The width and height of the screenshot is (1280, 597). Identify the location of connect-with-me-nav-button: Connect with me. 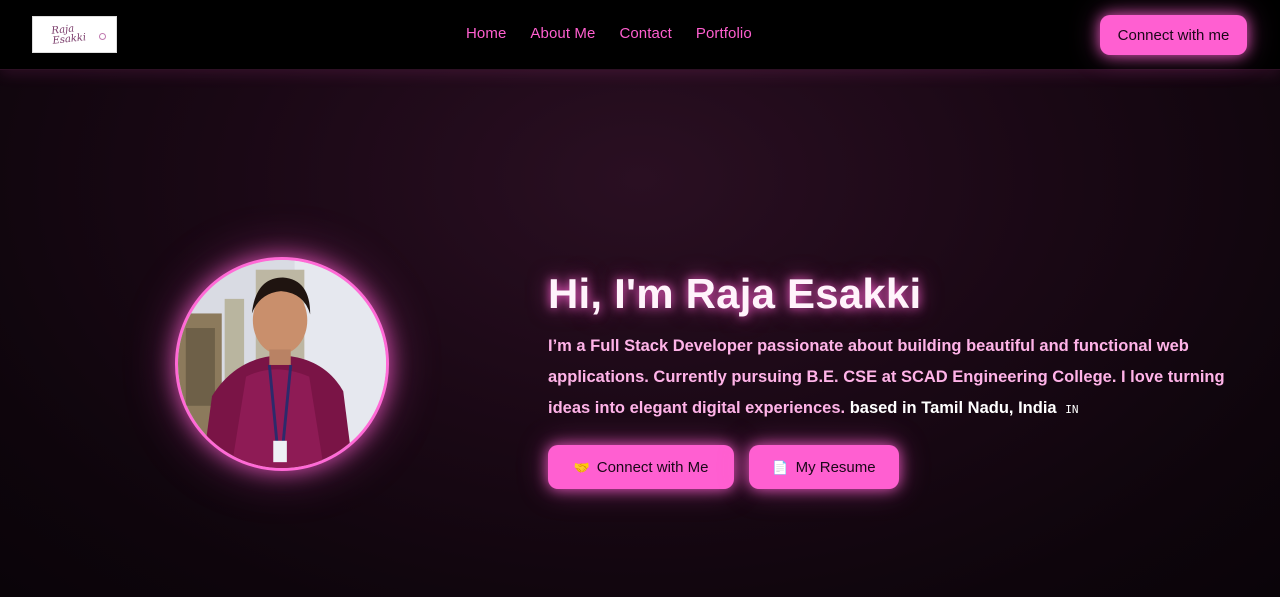
(1173, 35).